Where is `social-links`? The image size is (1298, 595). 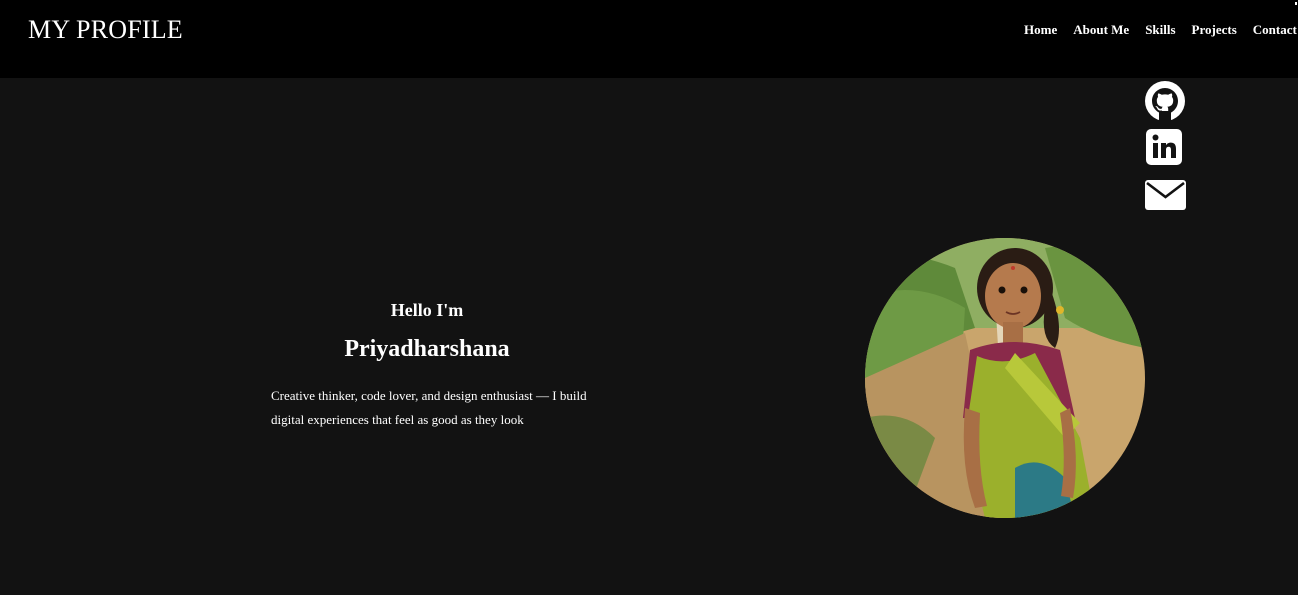 social-links is located at coordinates (1166, 150).